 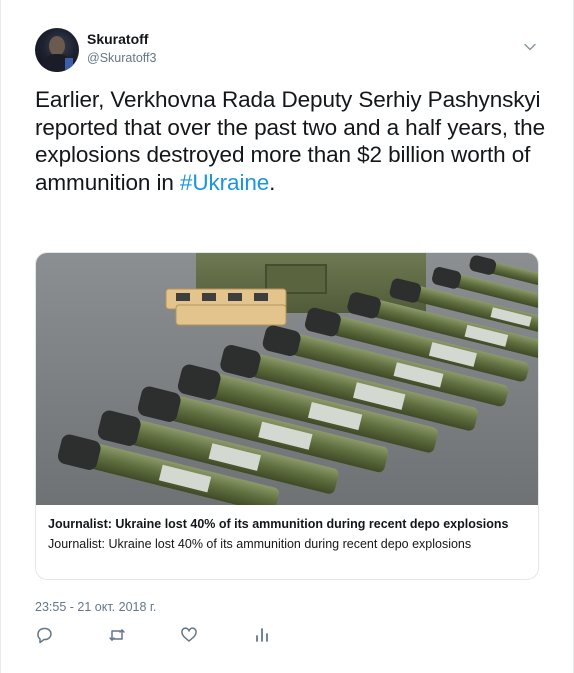 What do you see at coordinates (121, 58) in the screenshot?
I see `author-handle: @Skuratoff3` at bounding box center [121, 58].